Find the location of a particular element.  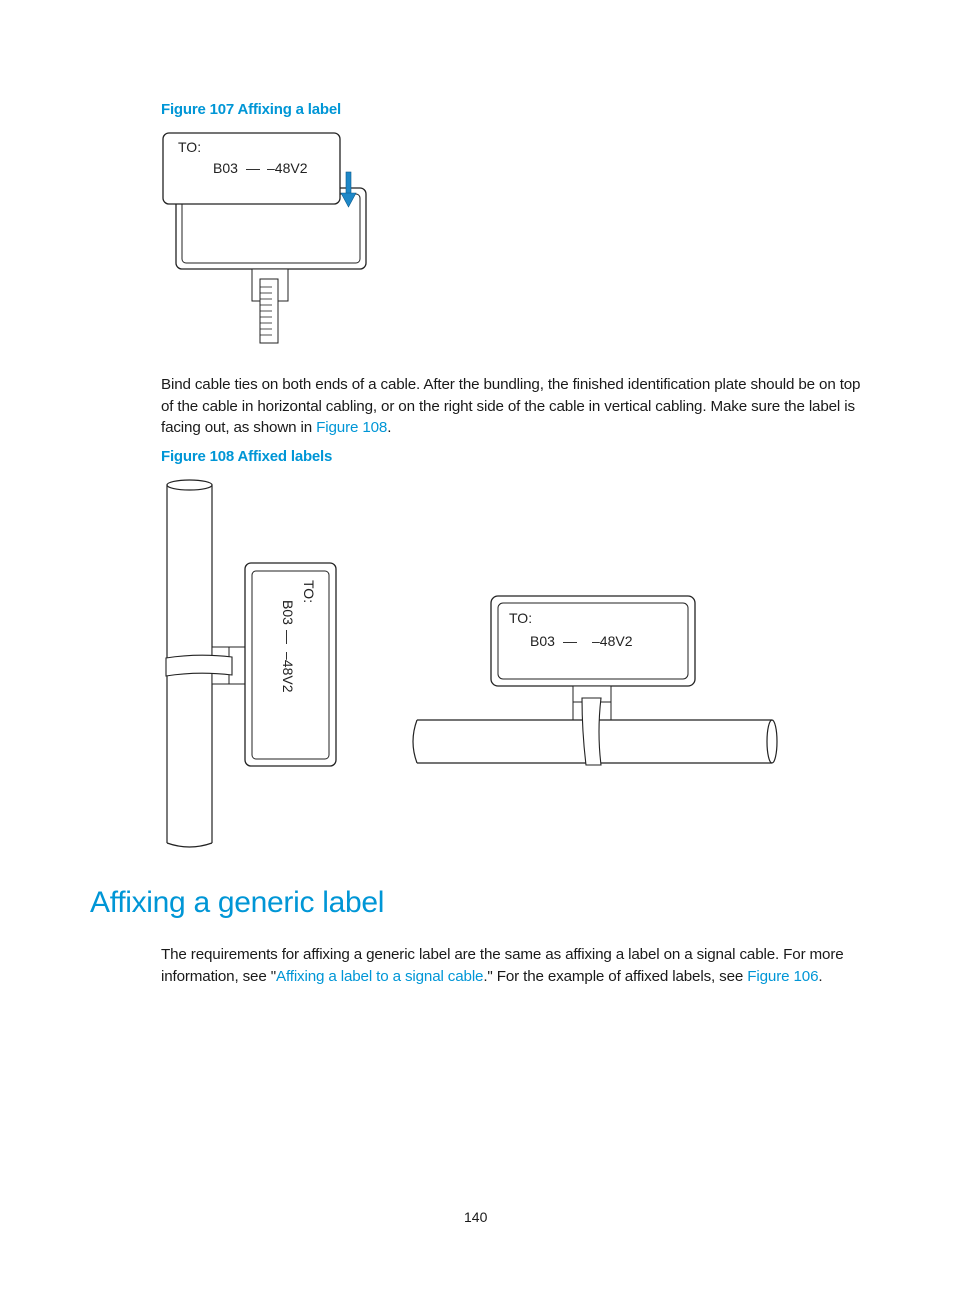

horizontal-label-dest-text: –48V2 is located at coordinates (612, 641).